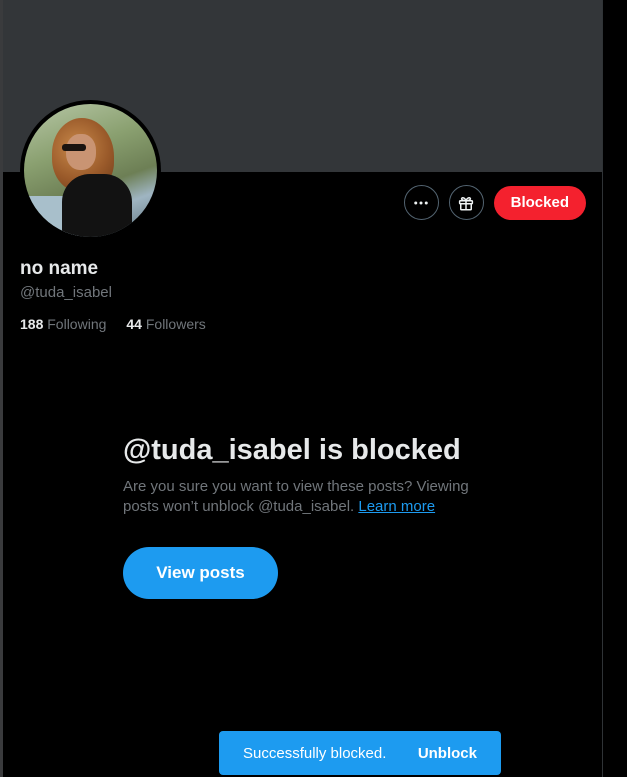 The image size is (627, 777). Describe the element at coordinates (615, 388) in the screenshot. I see `right-gutter` at that location.